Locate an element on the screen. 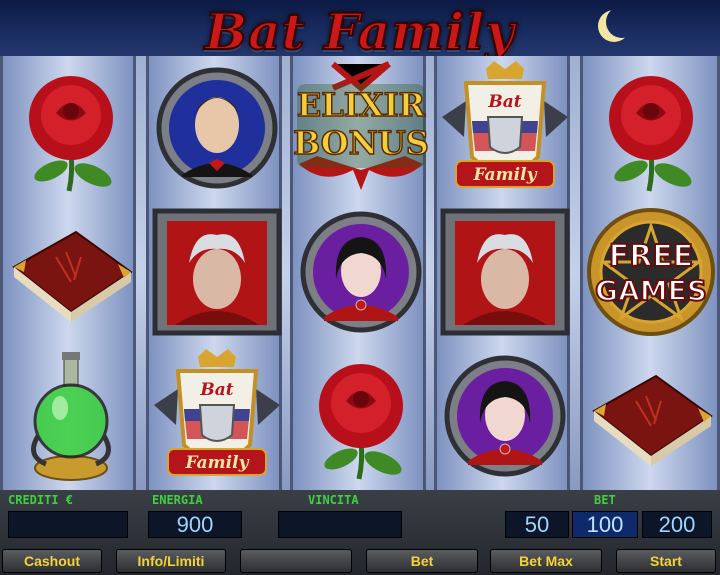  vampire-son-symbol is located at coordinates (217, 128).